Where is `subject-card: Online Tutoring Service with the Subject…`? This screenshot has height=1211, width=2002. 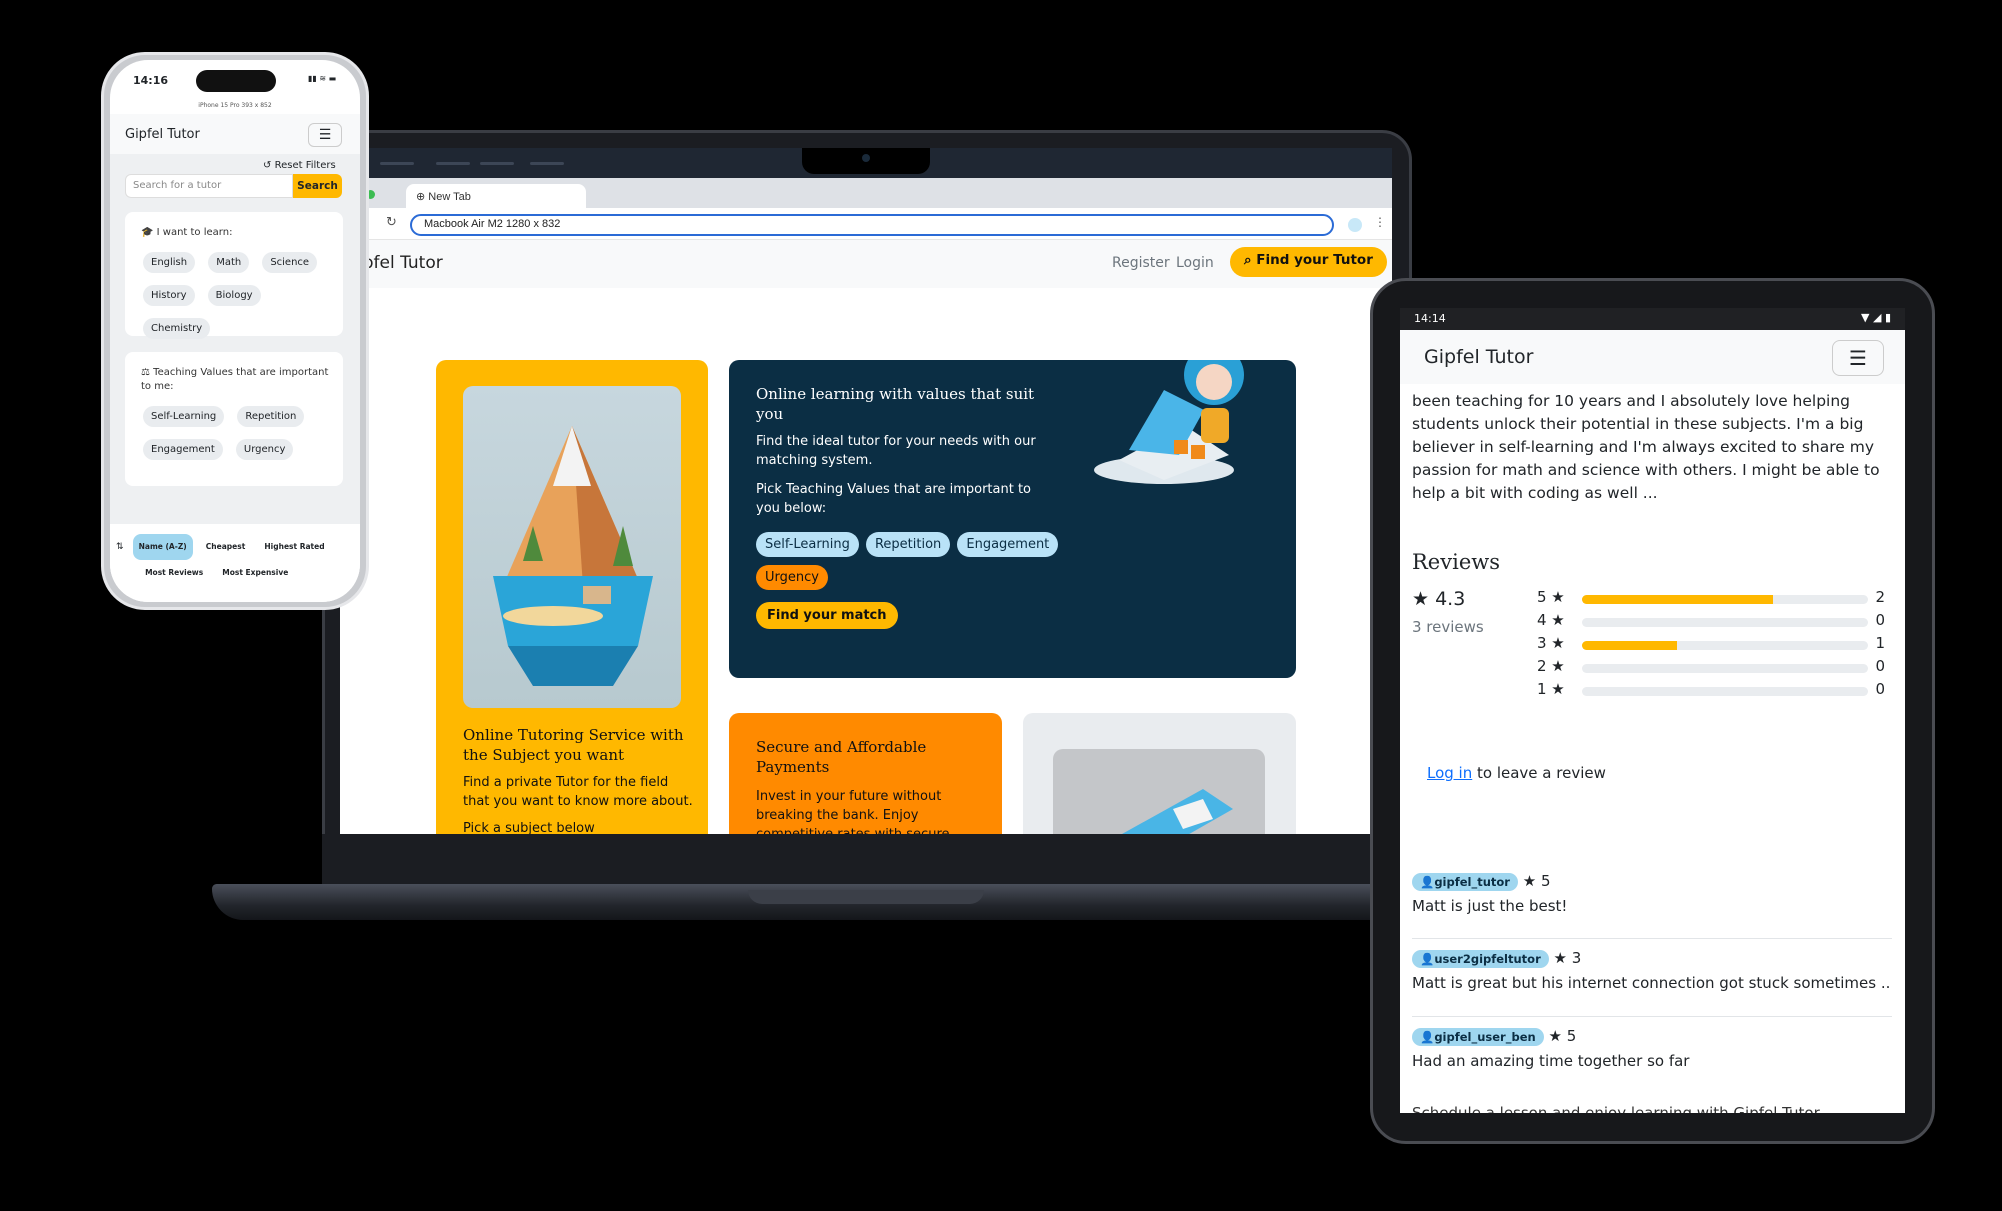 subject-card: Online Tutoring Service with the Subject… is located at coordinates (572, 597).